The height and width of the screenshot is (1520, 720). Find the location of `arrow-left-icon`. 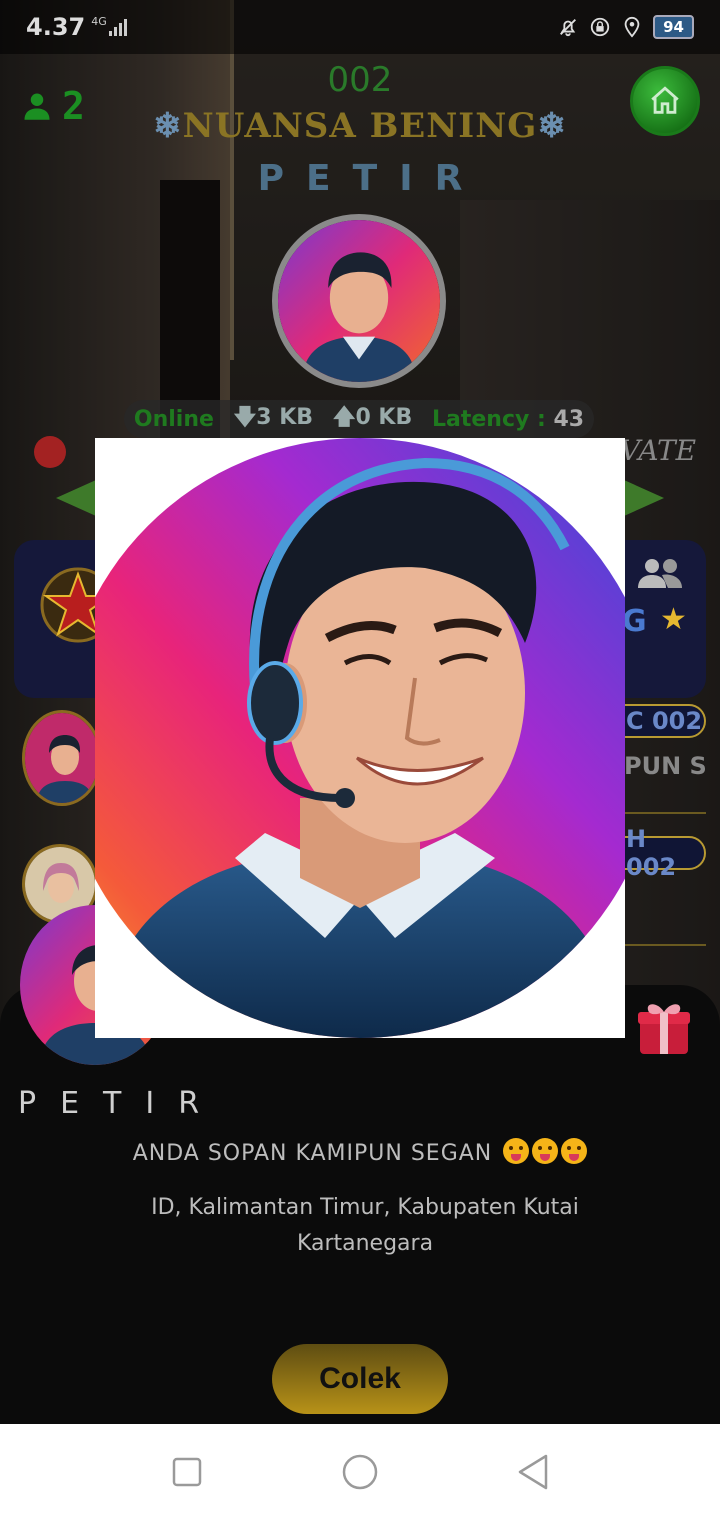

arrow-left-icon is located at coordinates (76, 498).